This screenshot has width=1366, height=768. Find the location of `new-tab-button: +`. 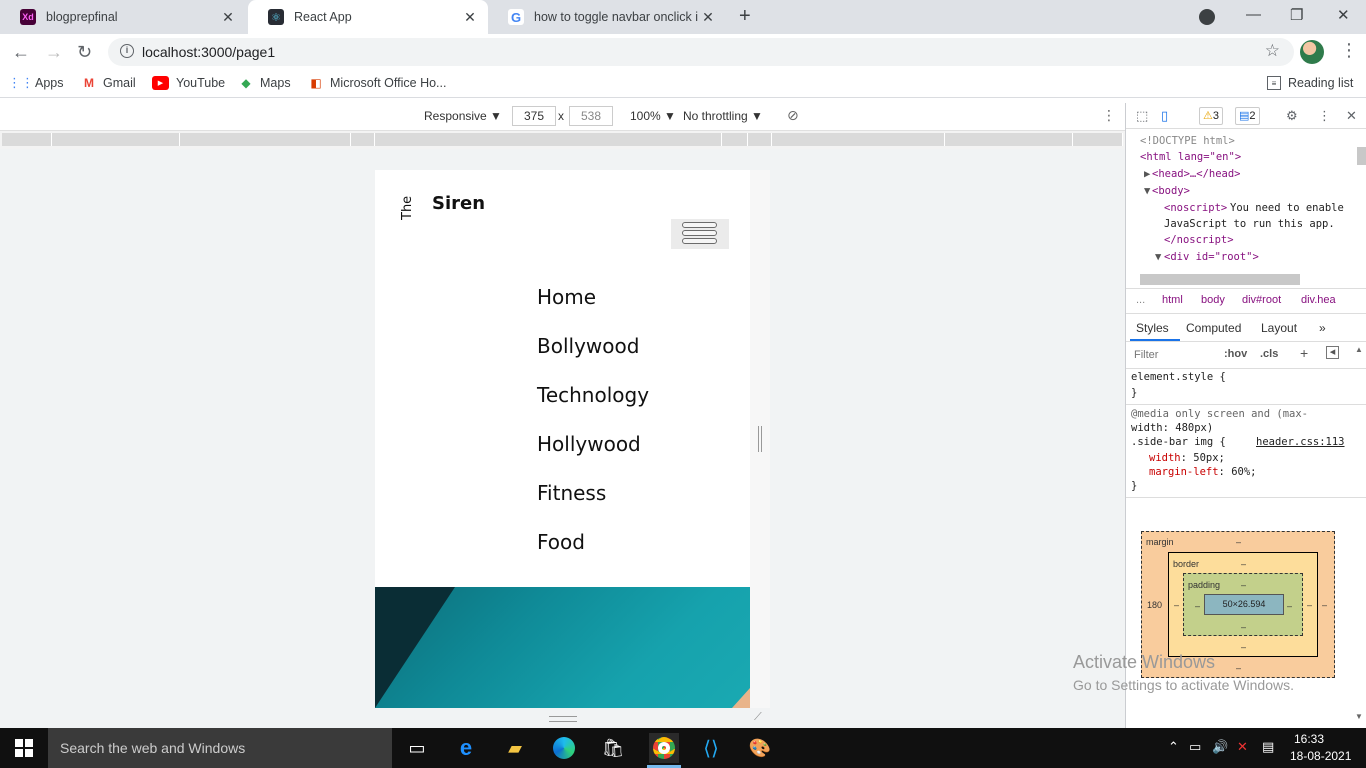

new-tab-button: + is located at coordinates (745, 16).